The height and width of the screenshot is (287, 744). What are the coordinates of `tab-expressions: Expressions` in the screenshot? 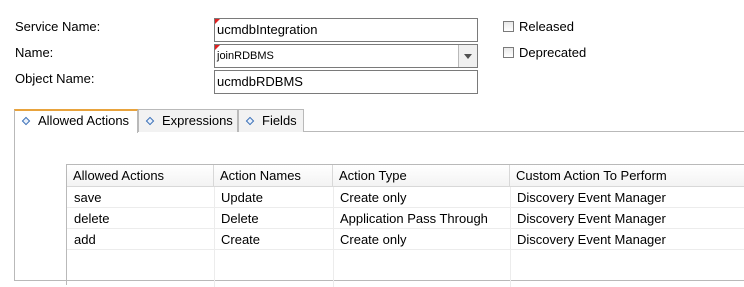 It's located at (188, 120).